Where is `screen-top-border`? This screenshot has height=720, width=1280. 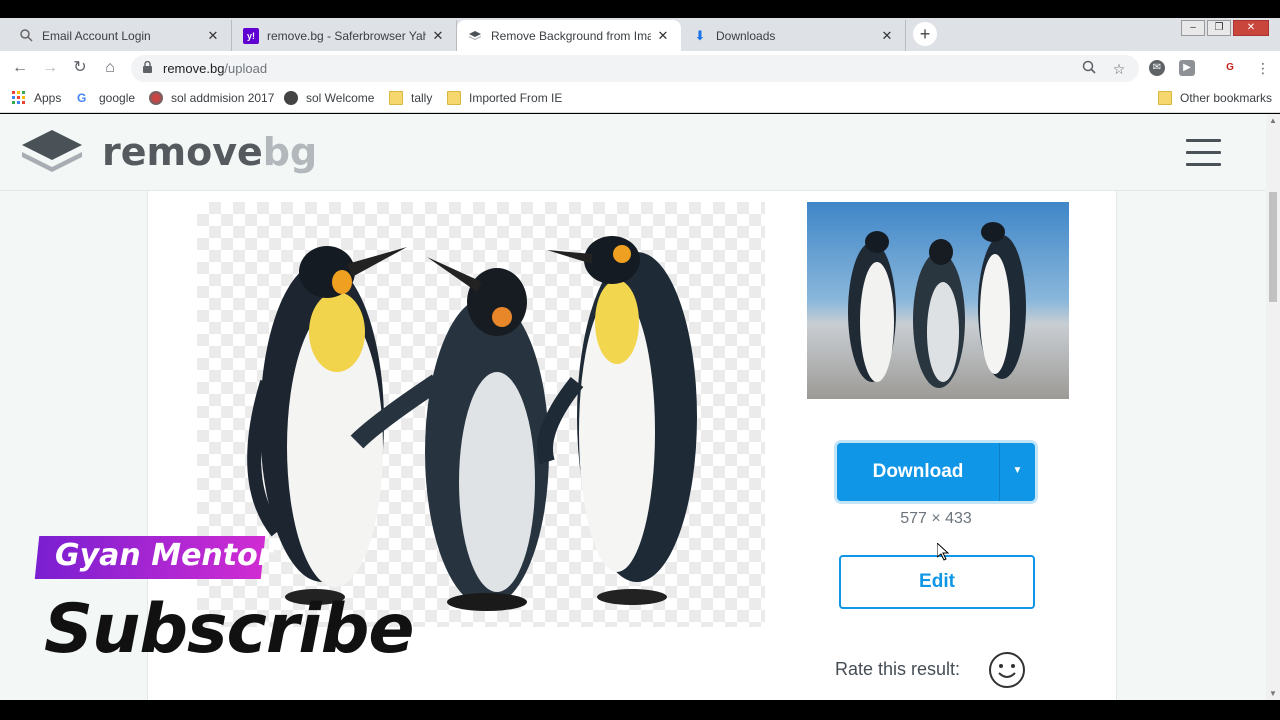
screen-top-border is located at coordinates (640, 9).